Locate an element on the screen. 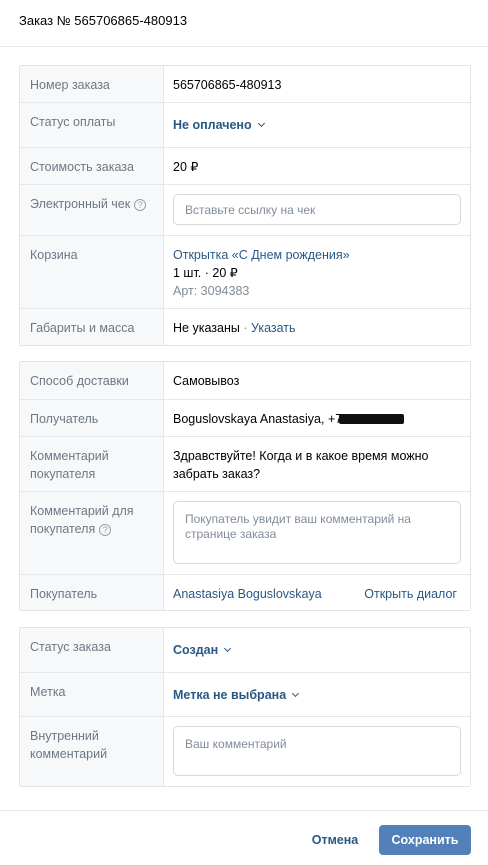 This screenshot has width=488, height=865. internal-comment-row: Внутренний комментарий Ваш комментарий is located at coordinates (245, 751).